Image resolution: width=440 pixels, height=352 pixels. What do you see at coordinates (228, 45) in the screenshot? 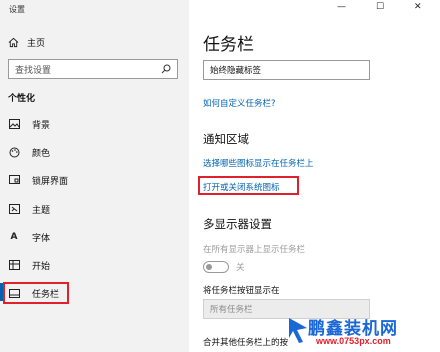
I see `page-title: 任务栏` at bounding box center [228, 45].